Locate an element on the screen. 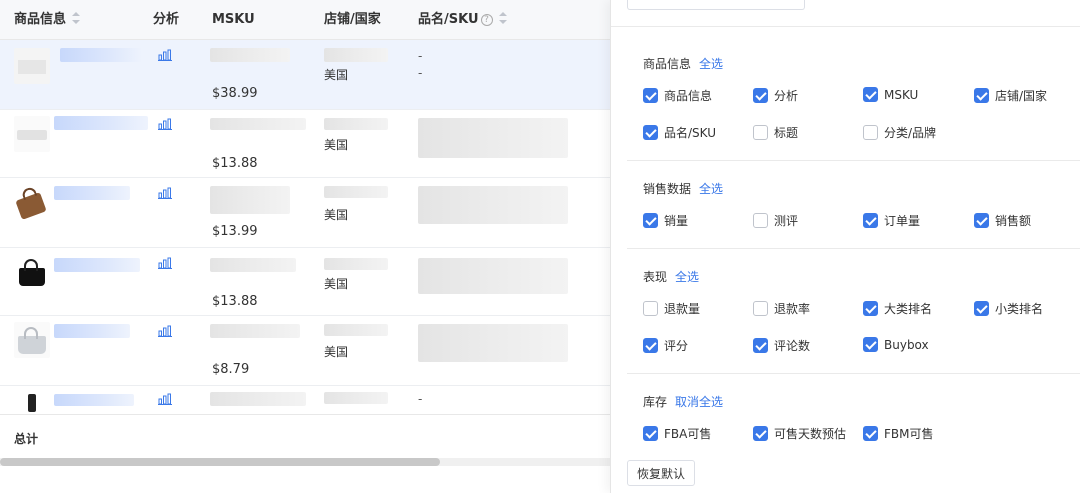 The width and height of the screenshot is (1080, 493). table-row: $8.79 美国 is located at coordinates (305, 351).